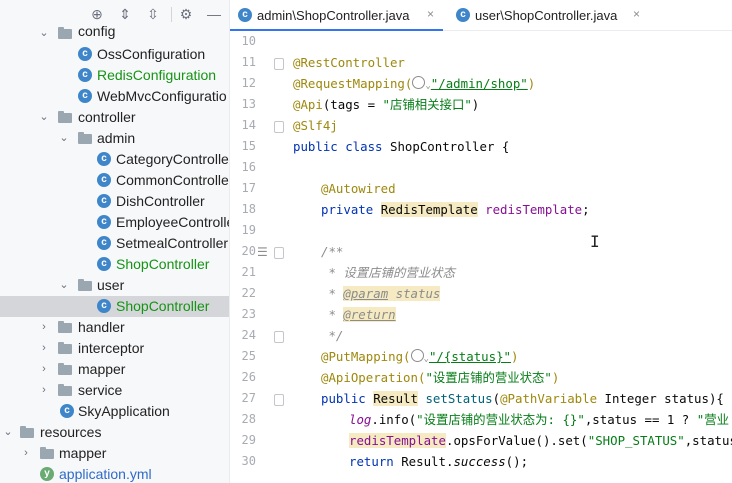 The width and height of the screenshot is (732, 483). Describe the element at coordinates (114, 411) in the screenshot. I see `tree-item-skyapplication: c SkyApplication` at that location.